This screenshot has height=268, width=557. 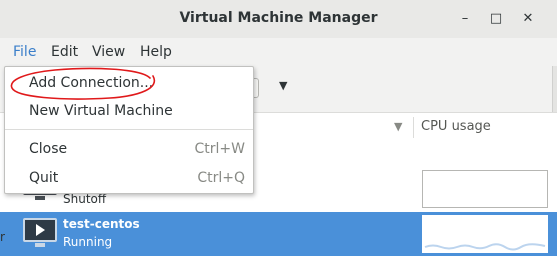 What do you see at coordinates (219, 149) in the screenshot?
I see `menu-item-accelerator: Ctrl+W` at bounding box center [219, 149].